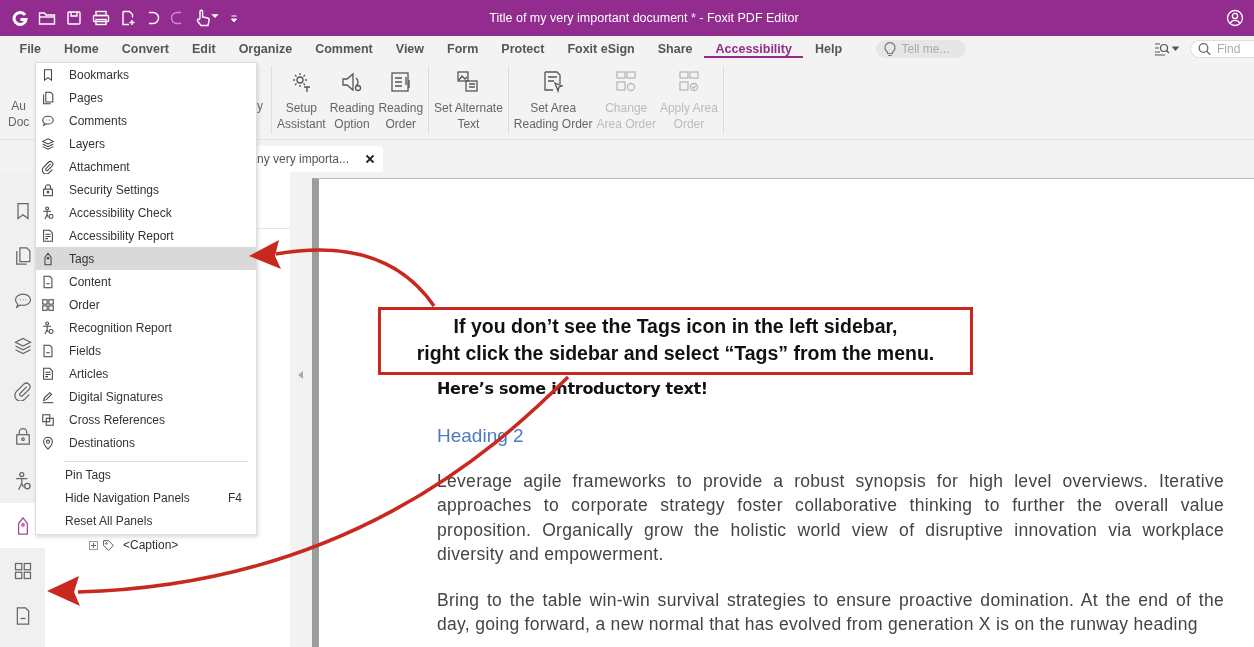  What do you see at coordinates (146, 304) in the screenshot?
I see `menu-item: Order` at bounding box center [146, 304].